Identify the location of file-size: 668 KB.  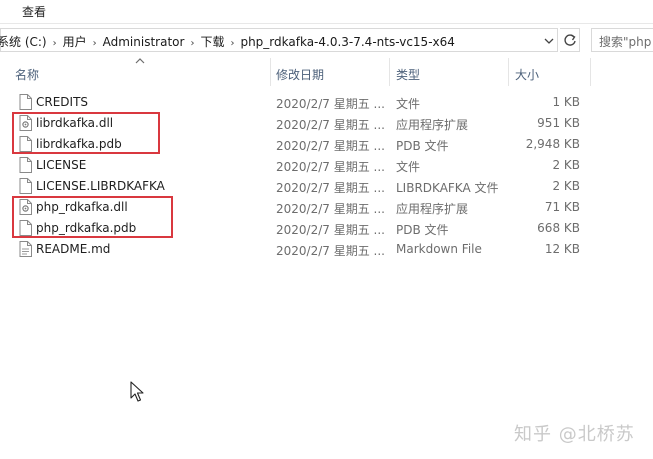
(558, 228).